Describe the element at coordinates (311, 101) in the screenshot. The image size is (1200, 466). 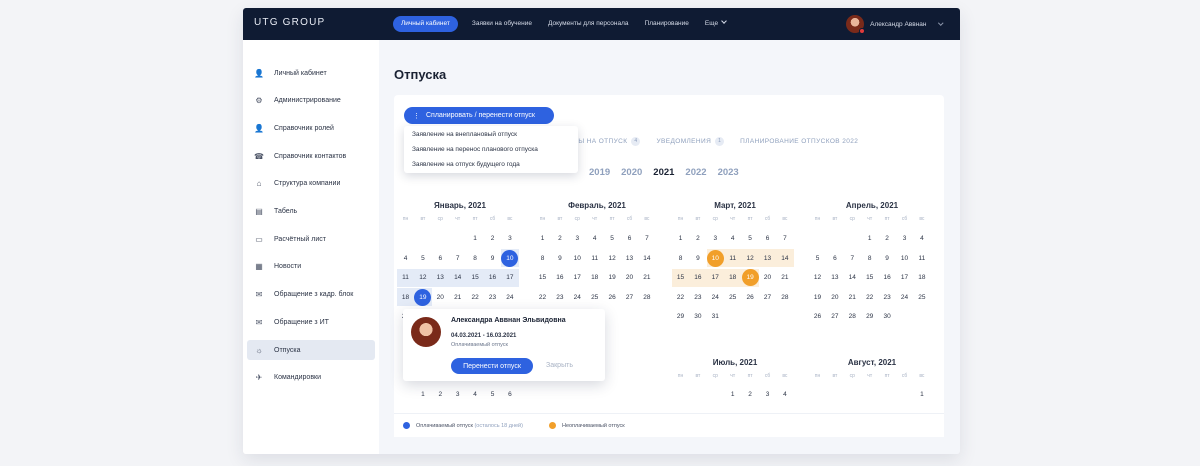
I see `sidebar-item: ⚙ Администрирование` at that location.